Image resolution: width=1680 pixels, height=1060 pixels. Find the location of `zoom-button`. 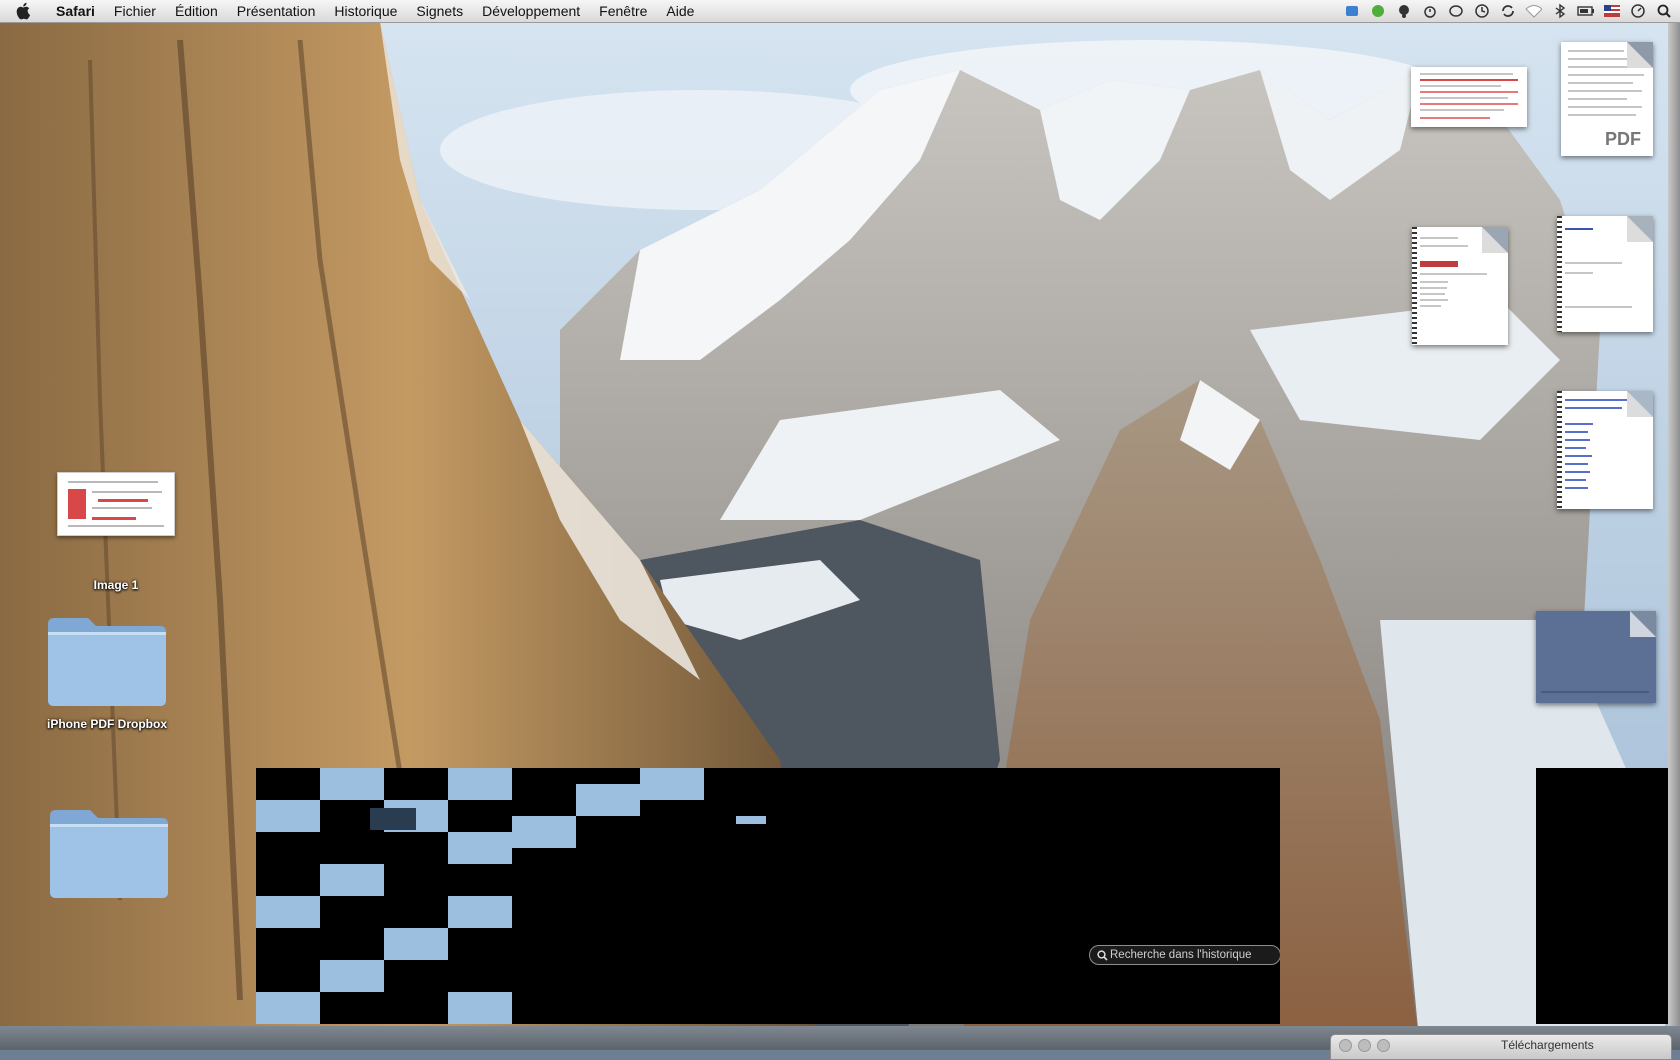

zoom-button is located at coordinates (1383, 1045).